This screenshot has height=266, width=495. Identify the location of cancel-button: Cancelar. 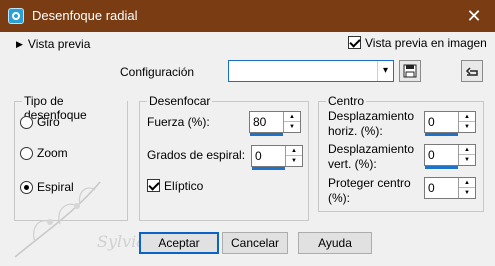
(255, 243).